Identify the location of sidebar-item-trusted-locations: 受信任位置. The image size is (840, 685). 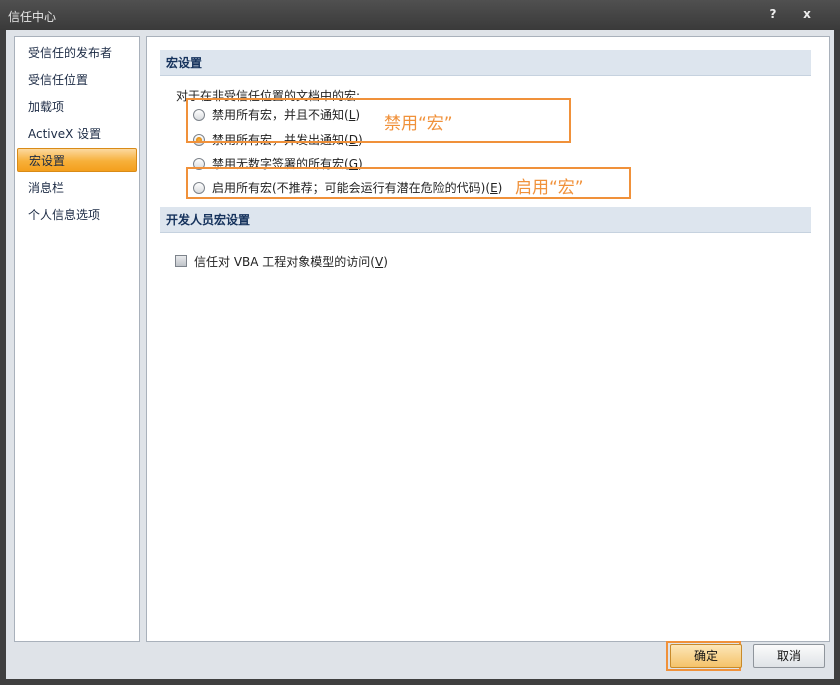
(77, 80).